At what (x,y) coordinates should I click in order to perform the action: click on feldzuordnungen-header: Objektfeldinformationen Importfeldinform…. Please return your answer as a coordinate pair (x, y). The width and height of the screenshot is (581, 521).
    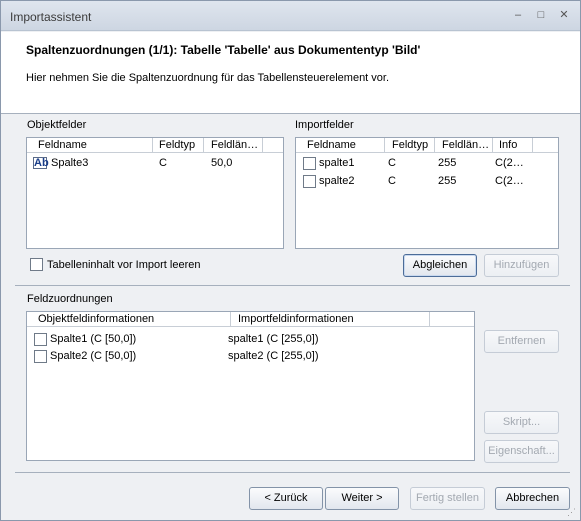
    Looking at the image, I should click on (250, 319).